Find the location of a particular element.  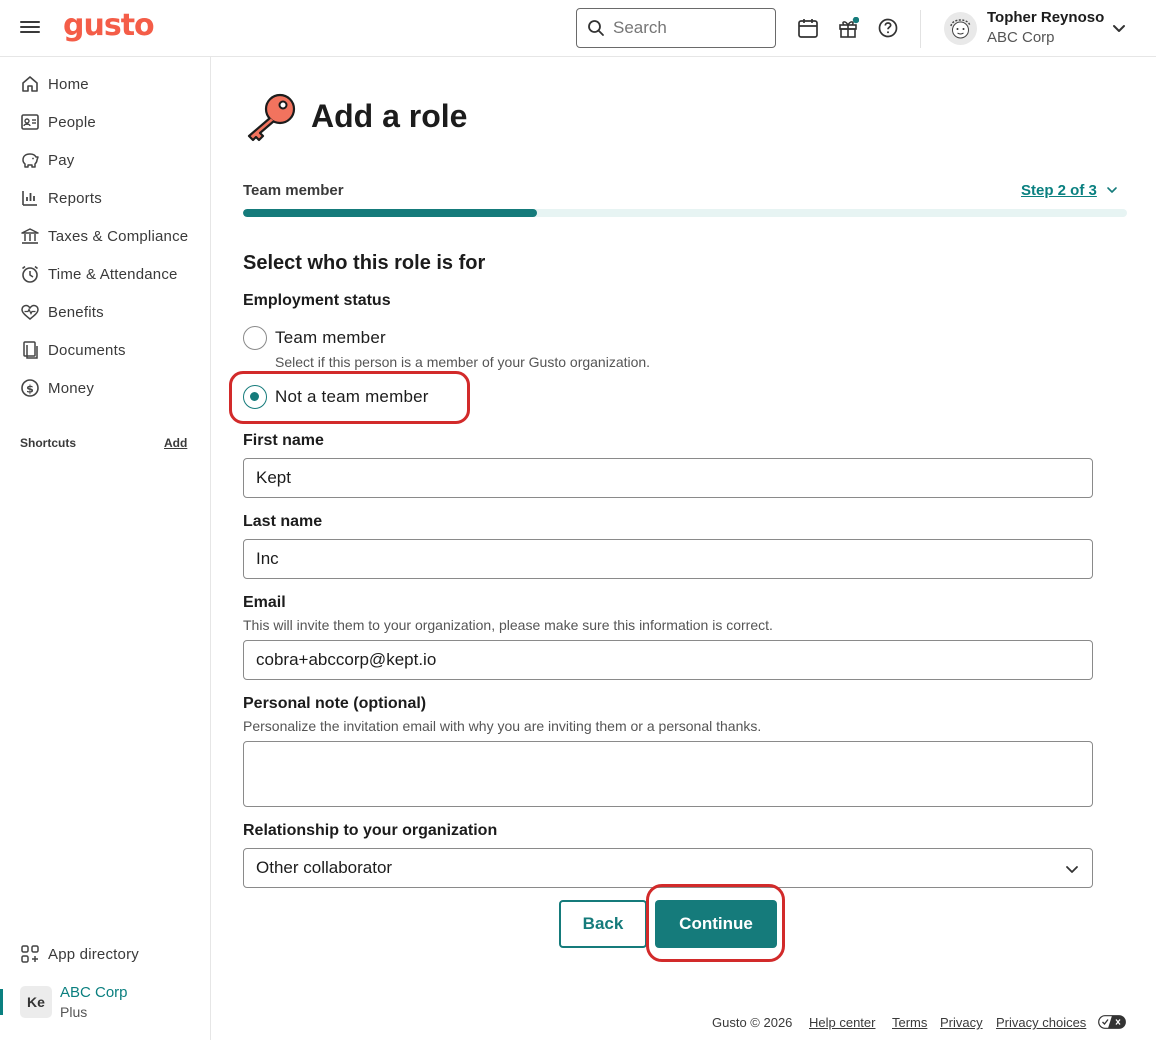

progress-bar is located at coordinates (685, 213).